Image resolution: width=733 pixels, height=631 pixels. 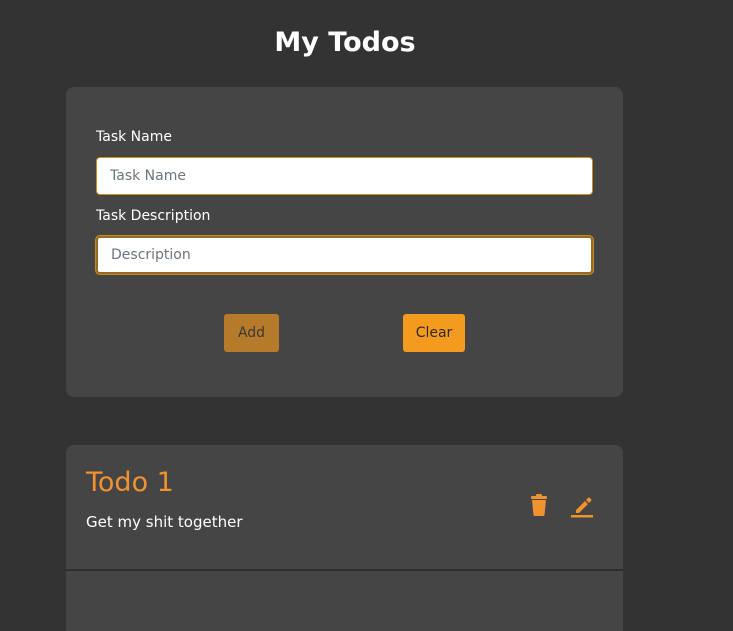 I want to click on todo-item, so click(x=344, y=601).